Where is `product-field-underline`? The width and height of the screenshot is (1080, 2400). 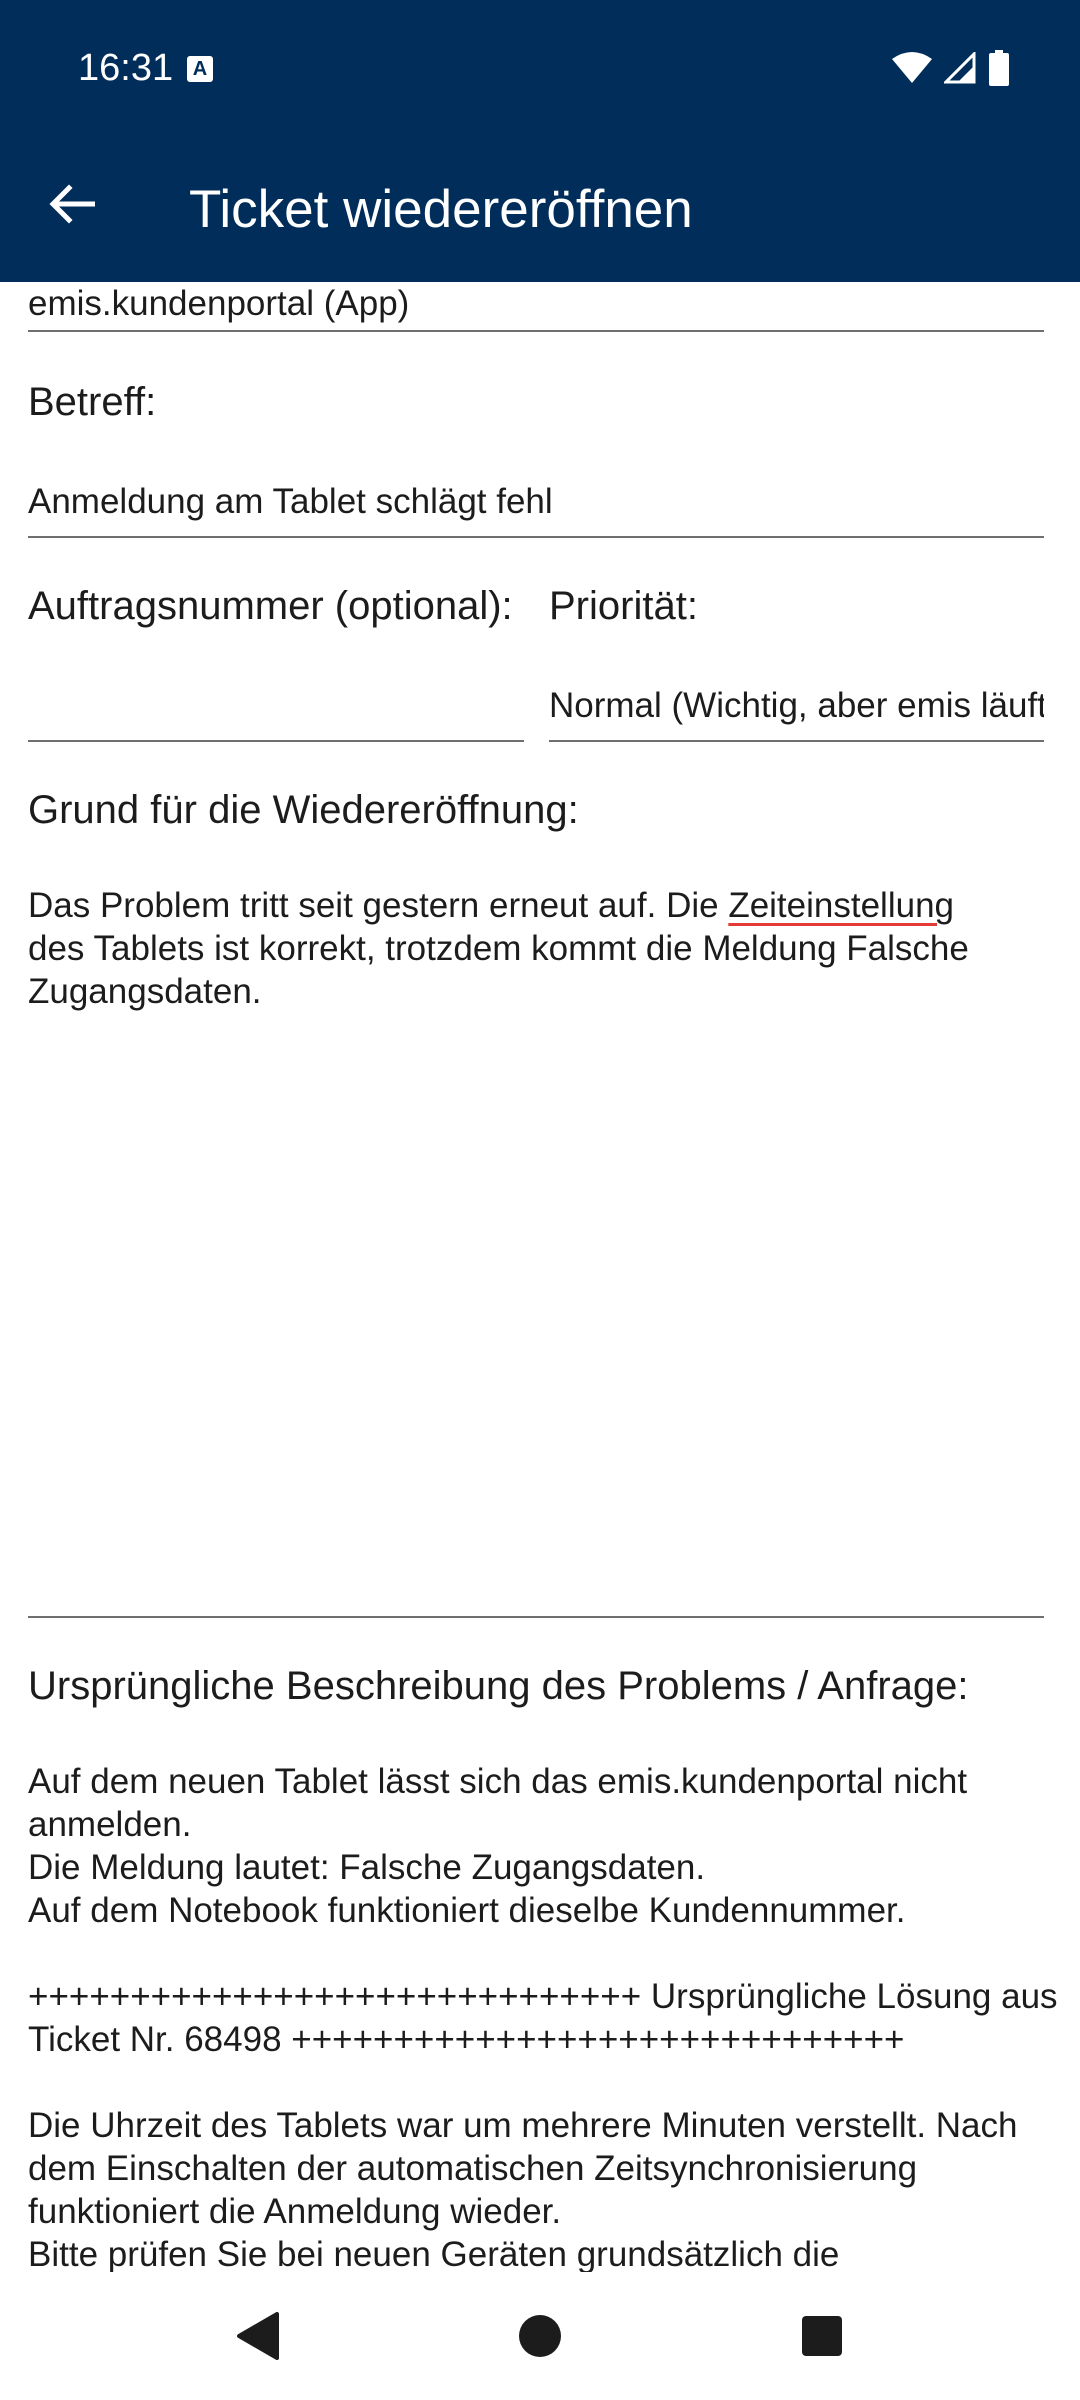
product-field-underline is located at coordinates (536, 331).